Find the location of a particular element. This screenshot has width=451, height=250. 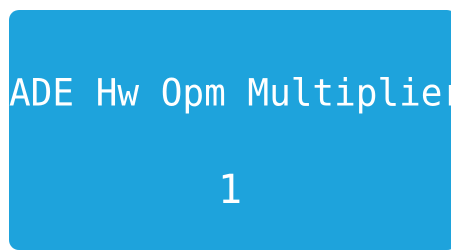

tile-value: 1 is located at coordinates (230, 190).